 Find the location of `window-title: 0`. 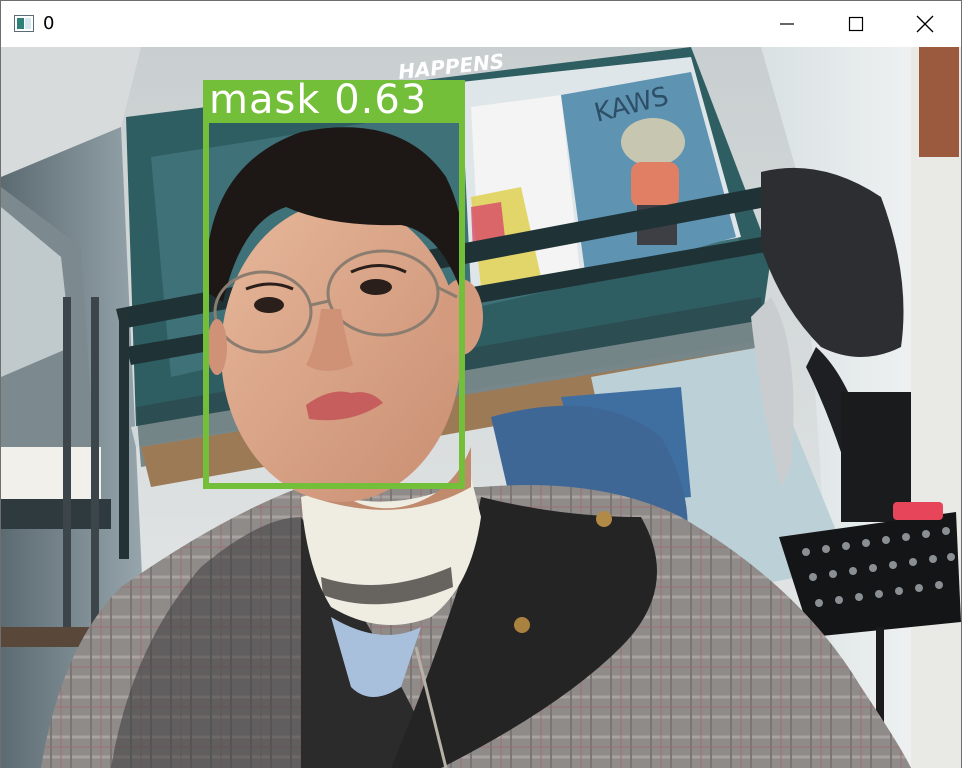

window-title: 0 is located at coordinates (49, 23).